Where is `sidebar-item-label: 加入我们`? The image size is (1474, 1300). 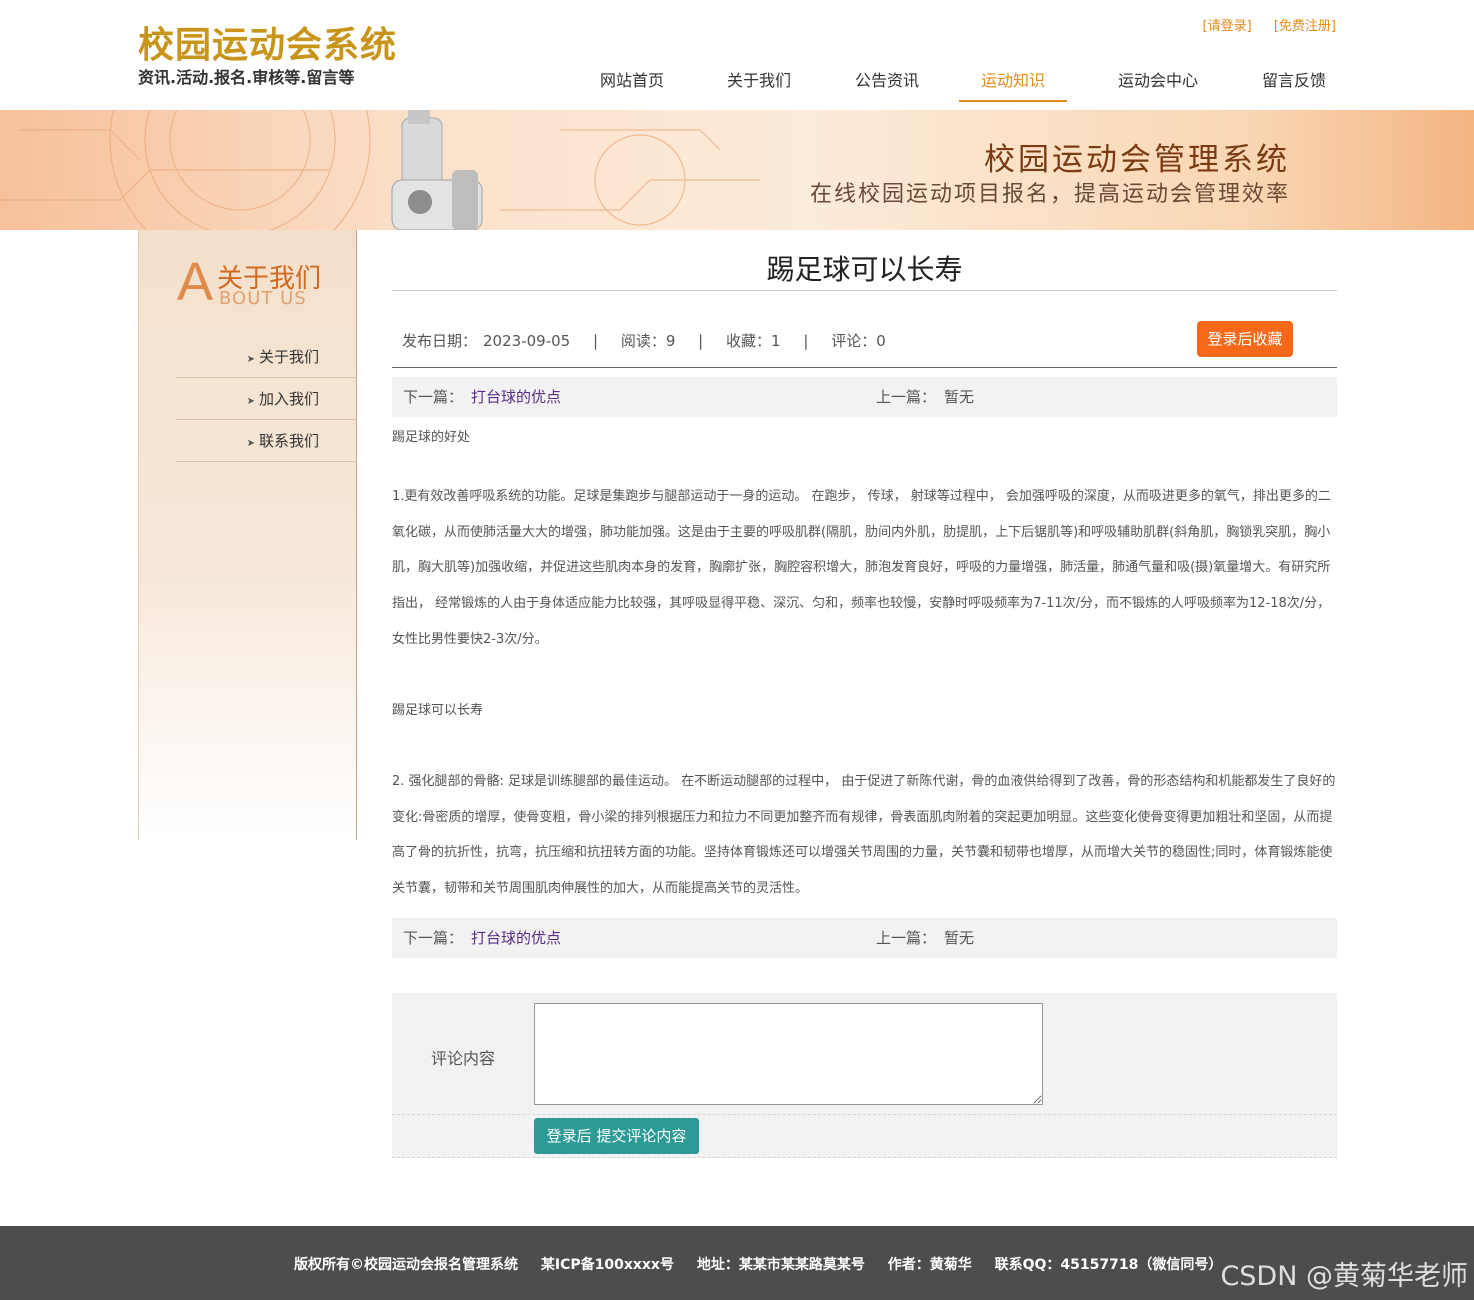
sidebar-item-label: 加入我们 is located at coordinates (288, 399).